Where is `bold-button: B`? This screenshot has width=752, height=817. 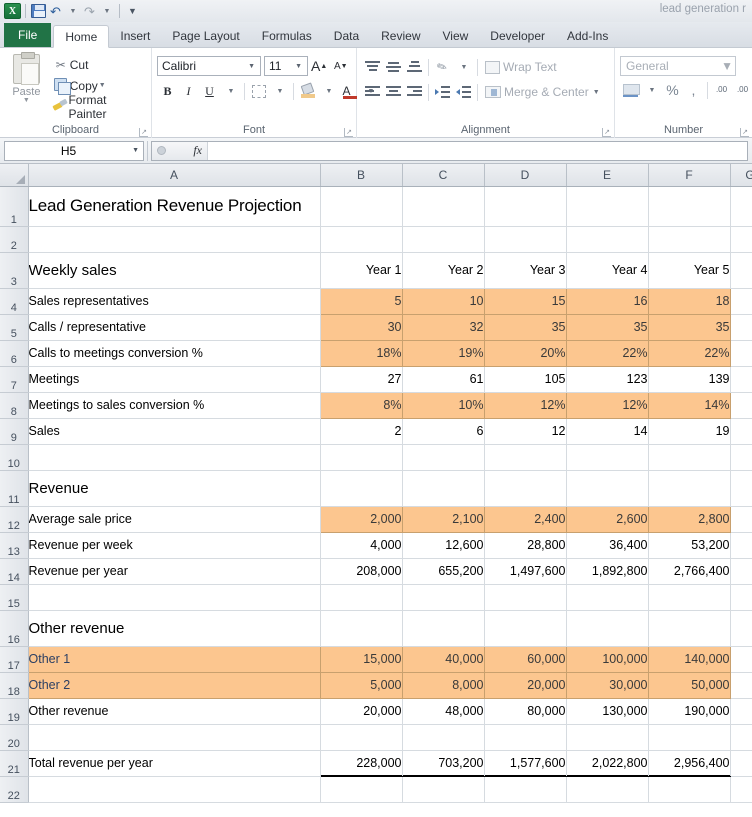
bold-button: B is located at coordinates (167, 91).